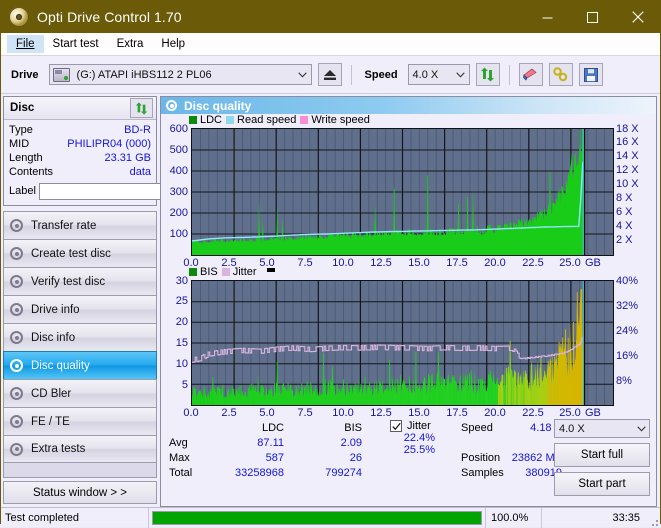 Image resolution: width=661 pixels, height=528 pixels. I want to click on ldc-ytick-right-14x: 14 X, so click(627, 156).